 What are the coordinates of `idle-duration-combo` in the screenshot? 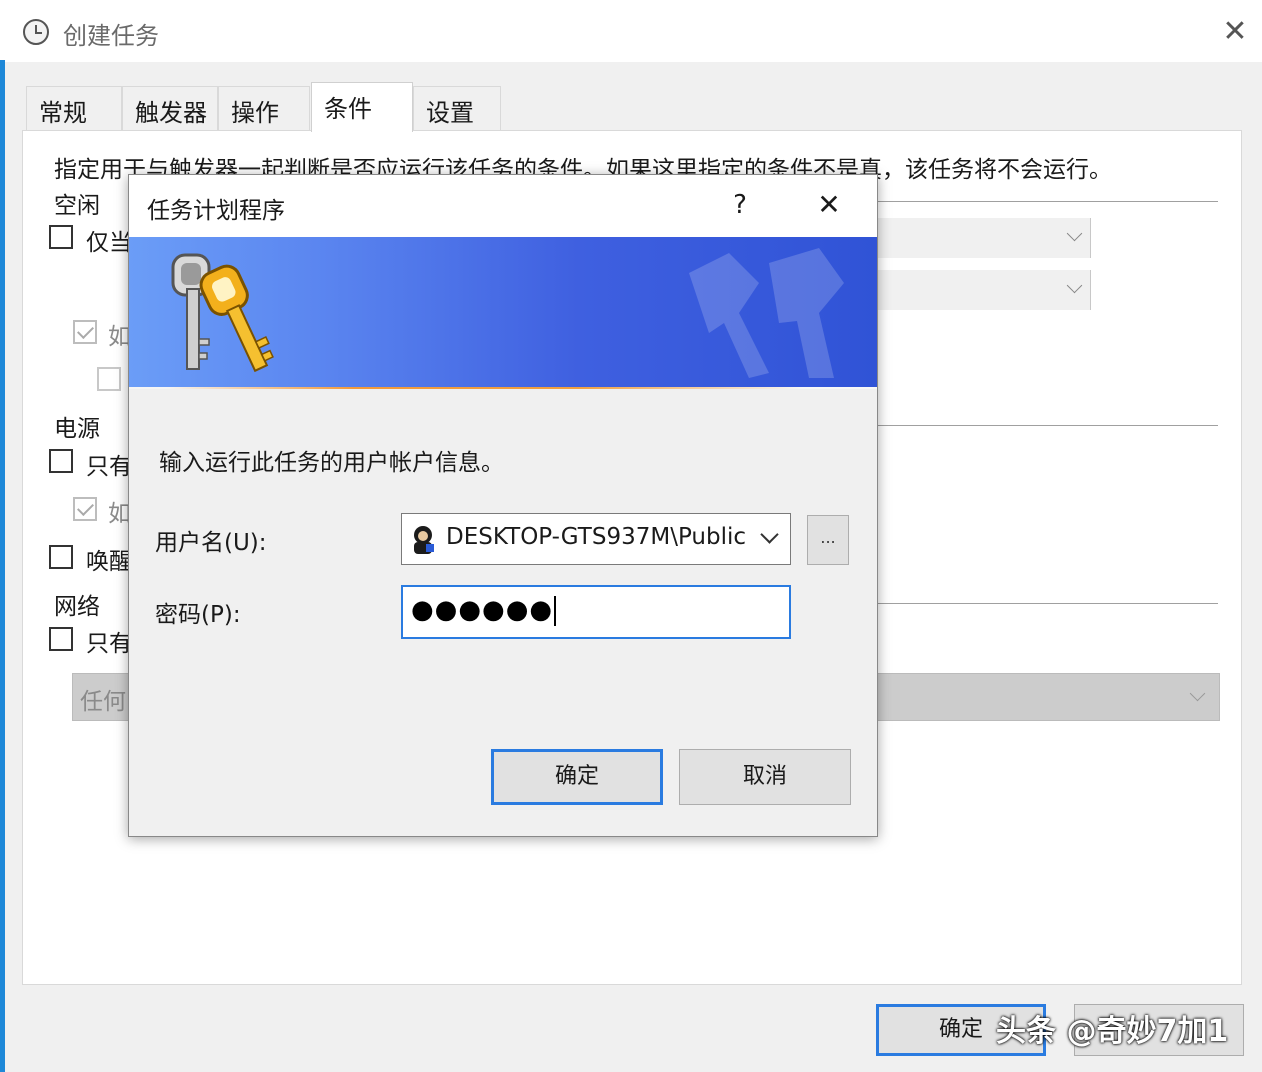 It's located at (983, 238).